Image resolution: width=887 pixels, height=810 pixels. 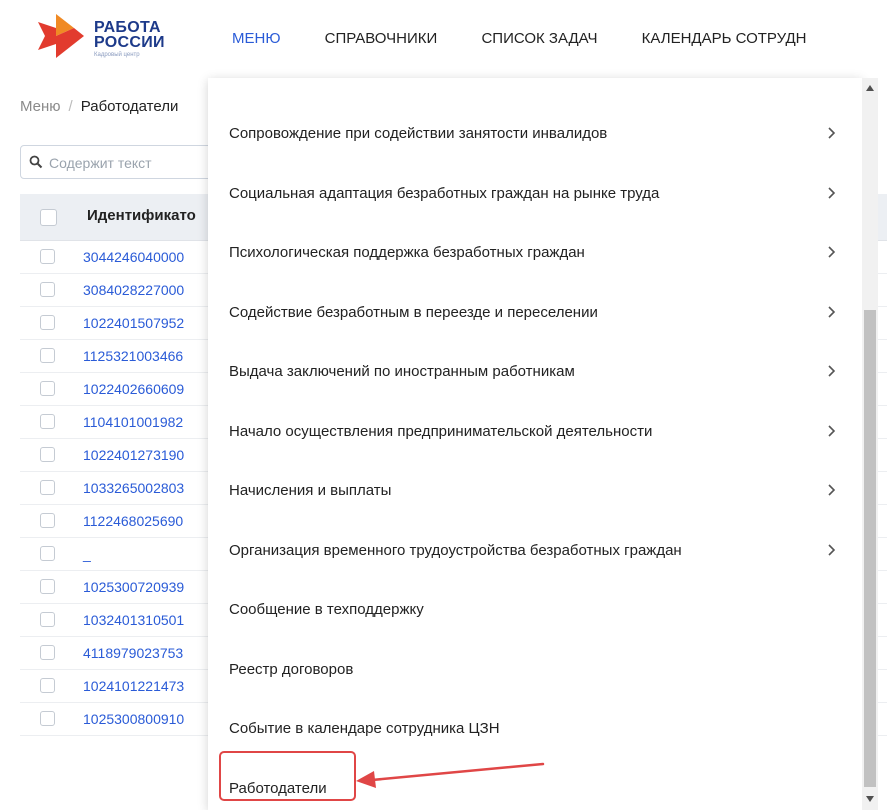 I want to click on employer-id-link: 1025300720939, so click(x=133, y=587).